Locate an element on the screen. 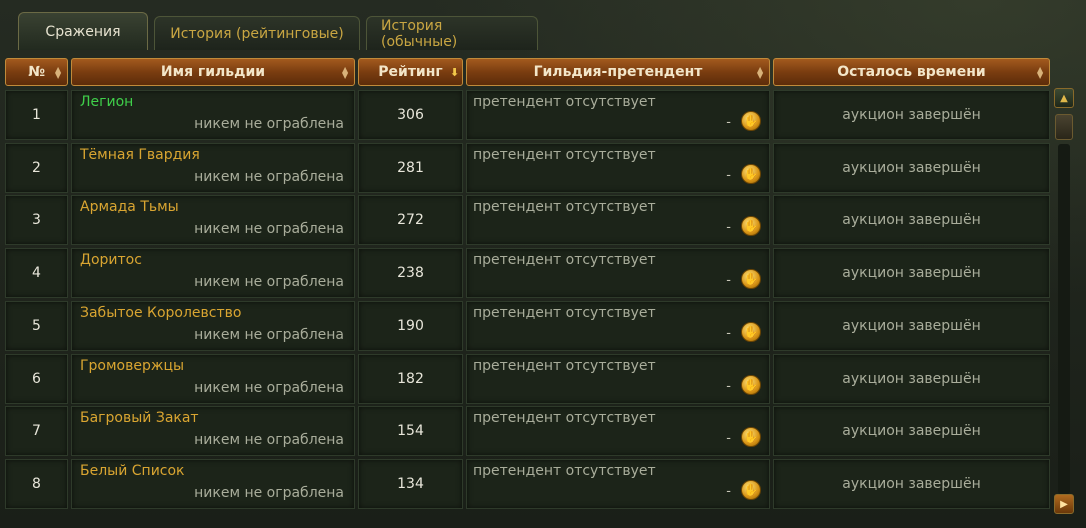 This screenshot has width=1086, height=528. row-number: 7 is located at coordinates (36, 431).